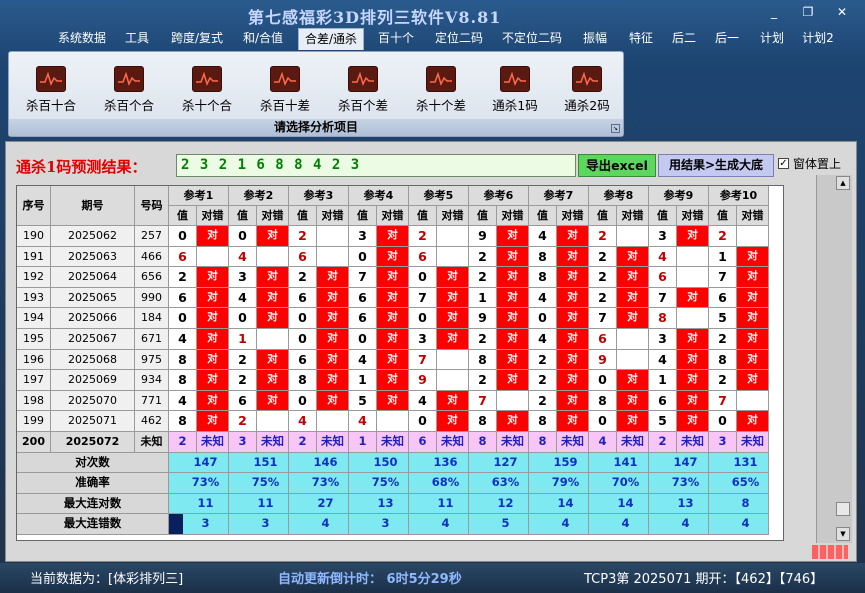  What do you see at coordinates (51, 90) in the screenshot?
I see `ribbon-item: 杀百十合` at bounding box center [51, 90].